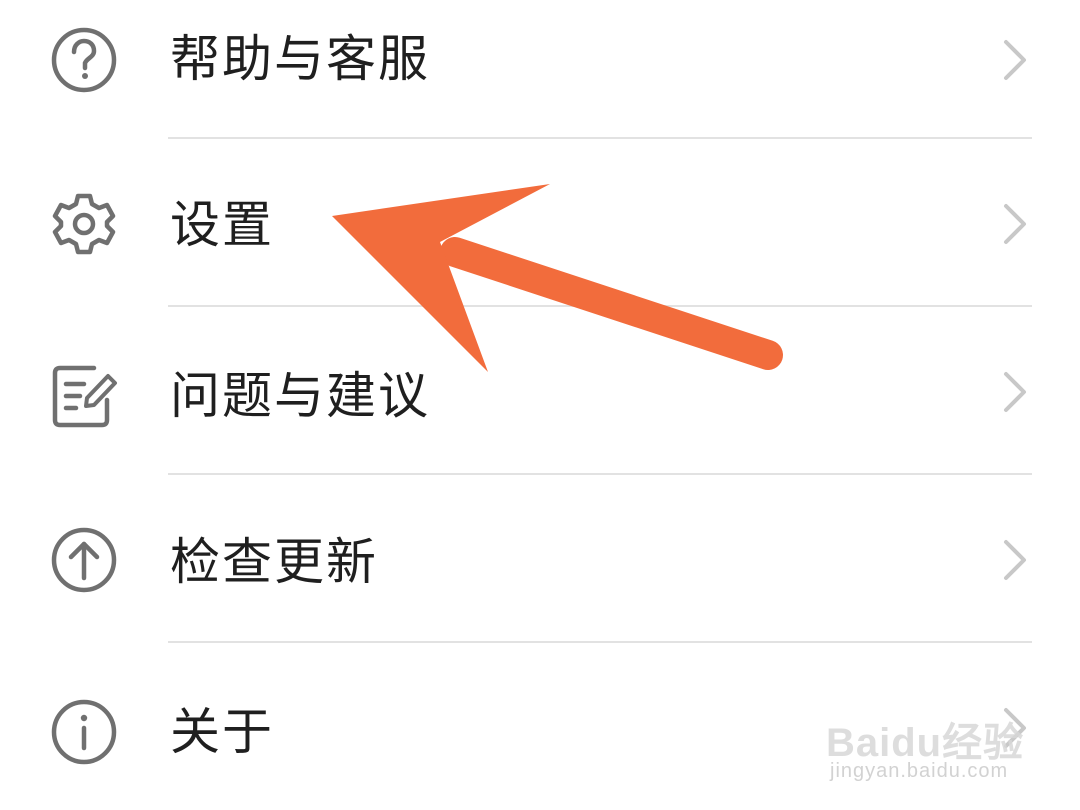  I want to click on menu-item-label: 设置, so click(222, 225).